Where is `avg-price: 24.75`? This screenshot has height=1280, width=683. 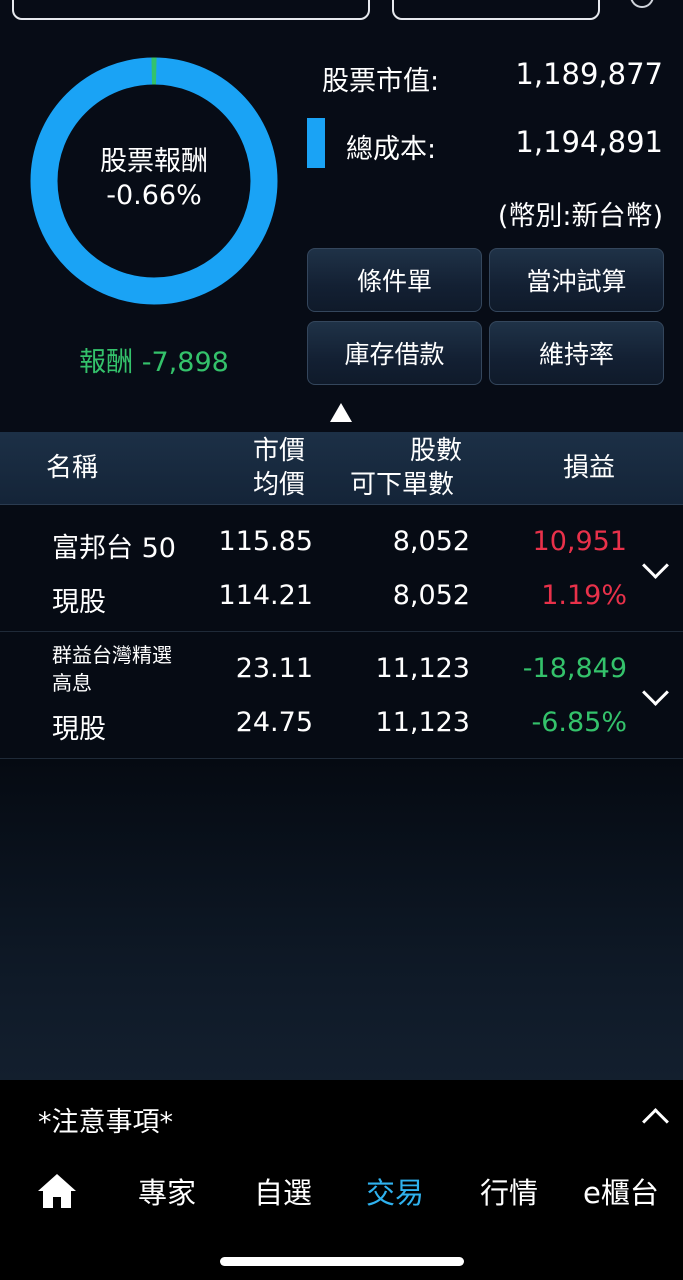
avg-price: 24.75 is located at coordinates (274, 722).